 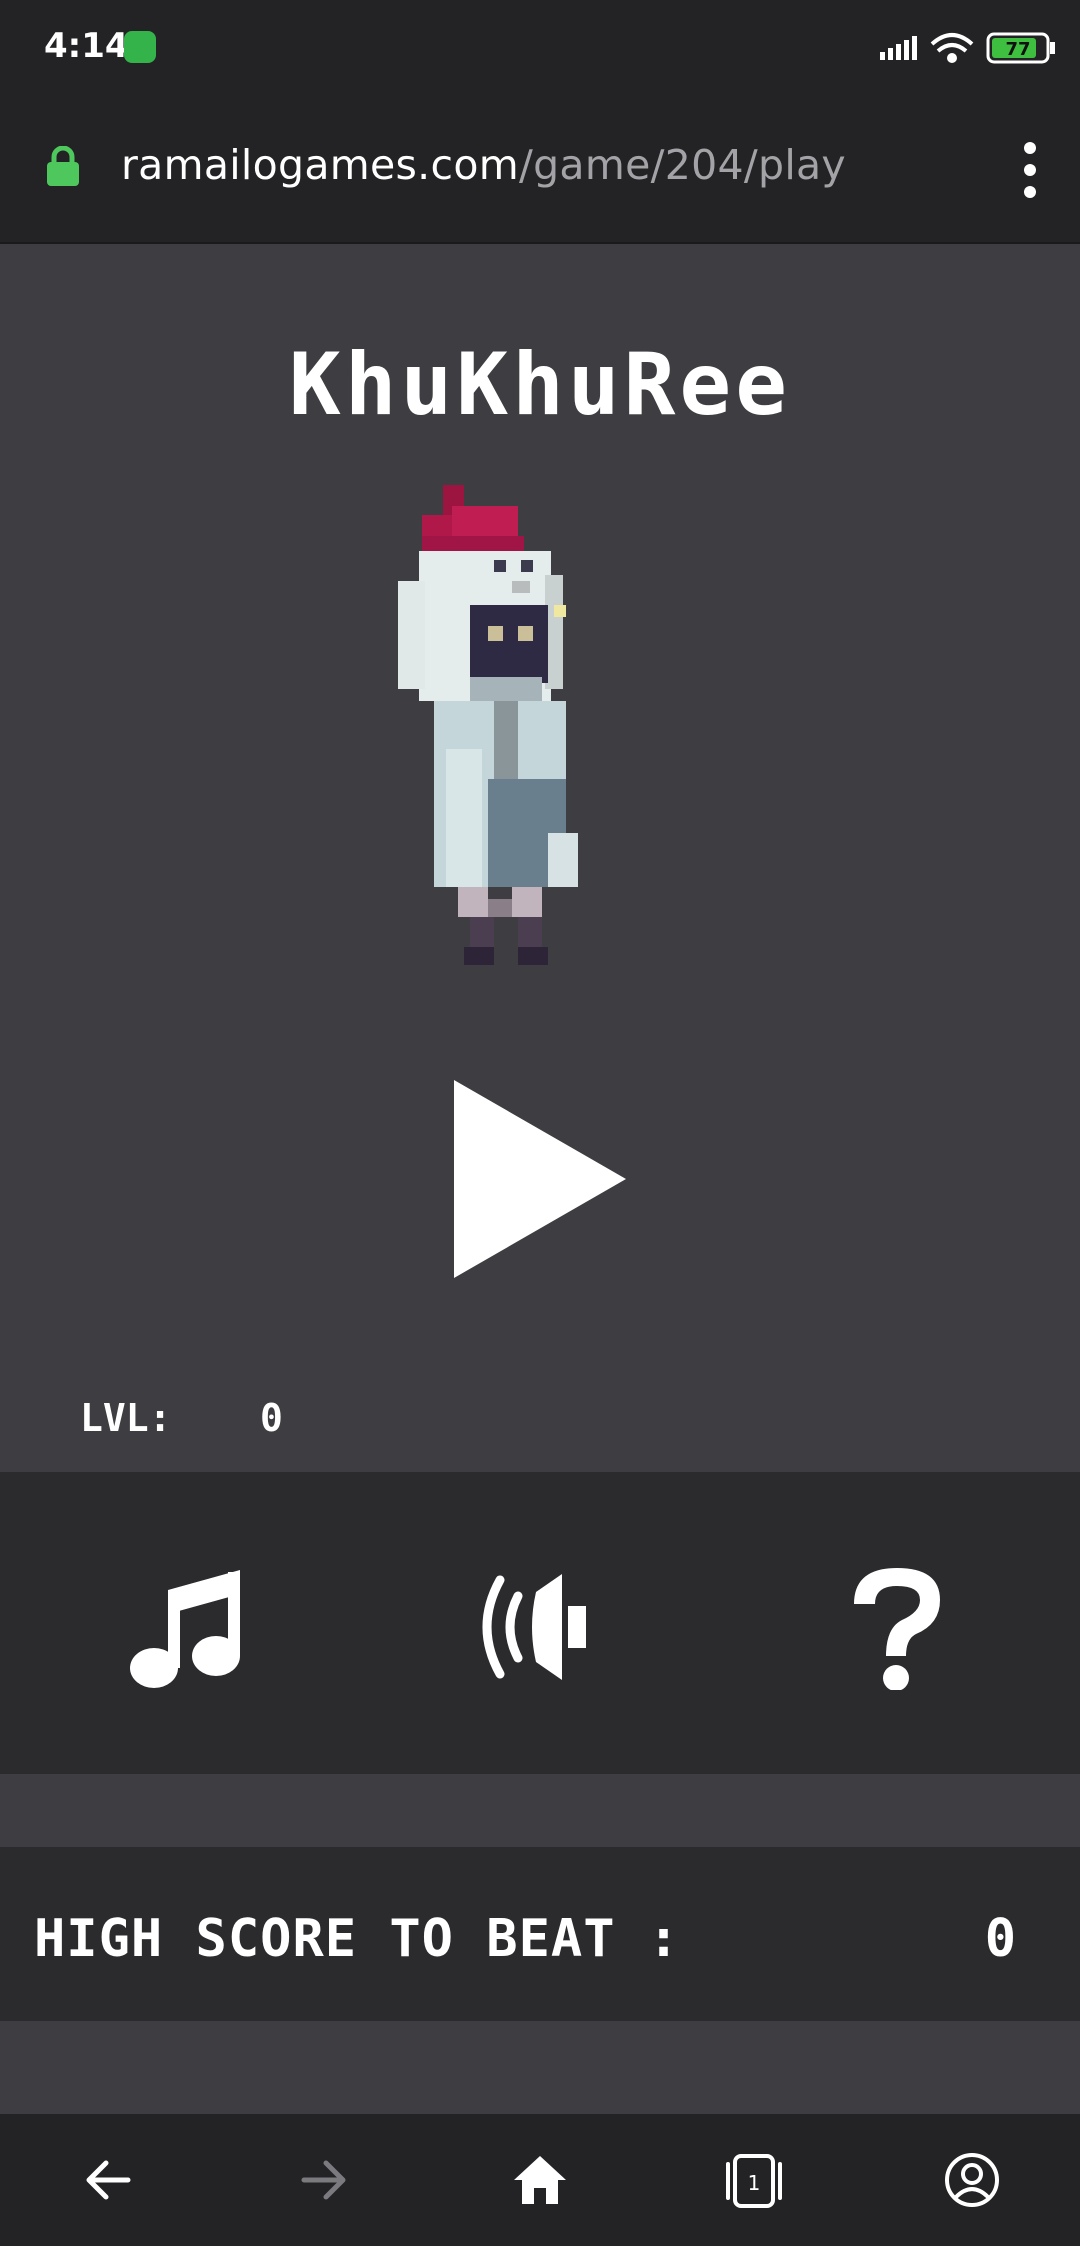 I want to click on url-text: ramailogames.com/game/204/play, so click(x=483, y=165).